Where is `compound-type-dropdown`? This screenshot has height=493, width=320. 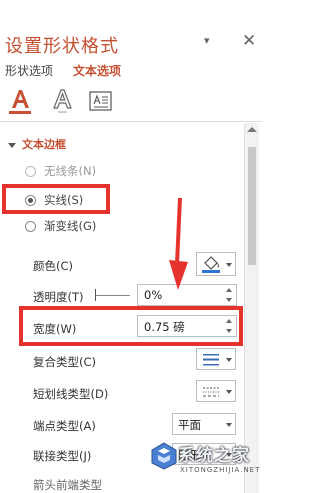 compound-type-dropdown is located at coordinates (216, 359).